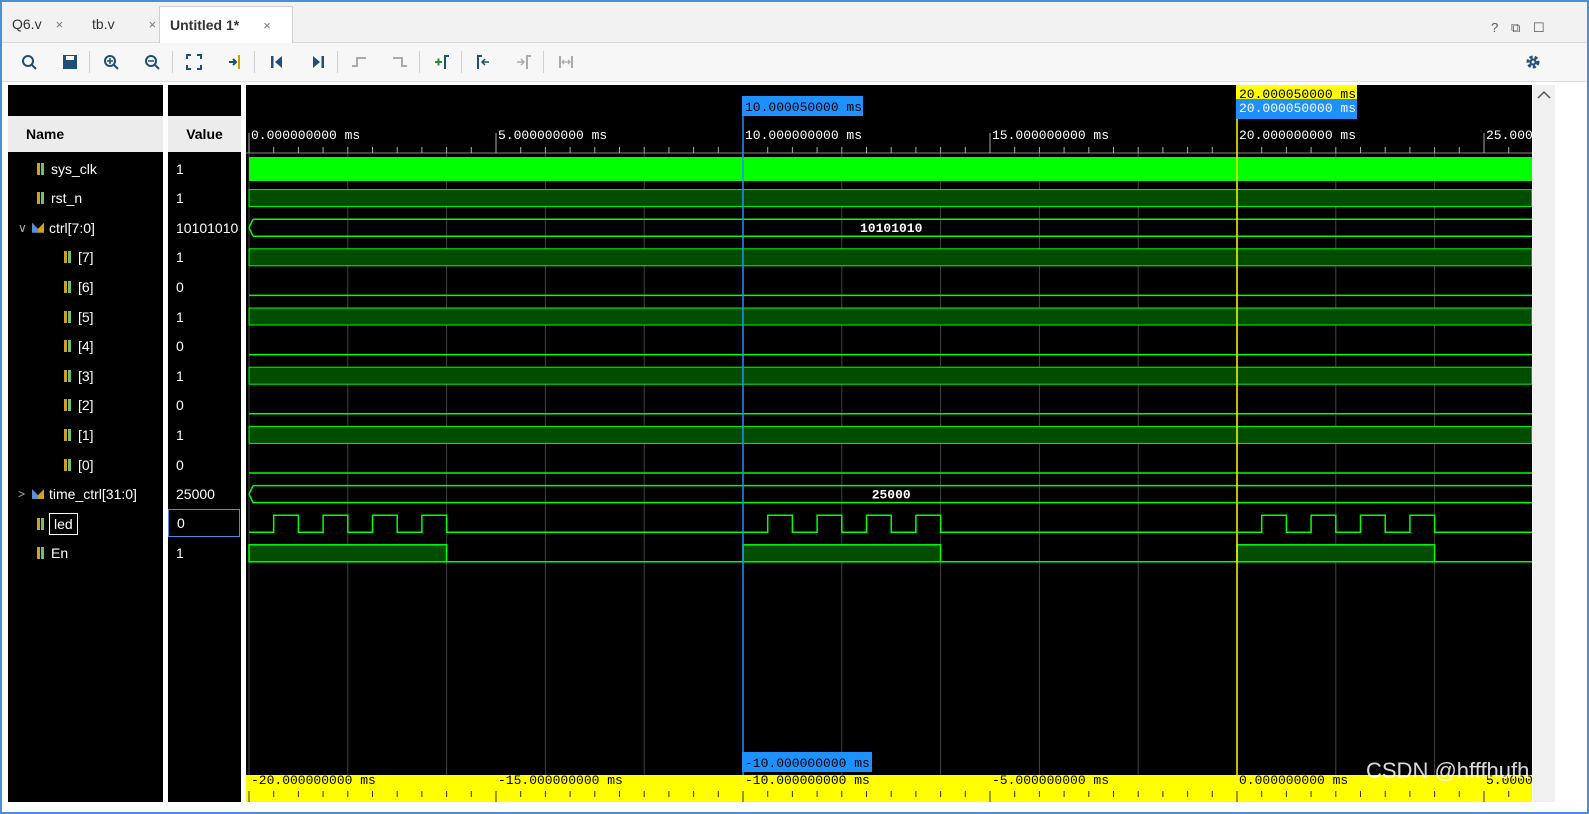 The width and height of the screenshot is (1589, 814). What do you see at coordinates (86, 257) in the screenshot?
I see `signal-name: [7]` at bounding box center [86, 257].